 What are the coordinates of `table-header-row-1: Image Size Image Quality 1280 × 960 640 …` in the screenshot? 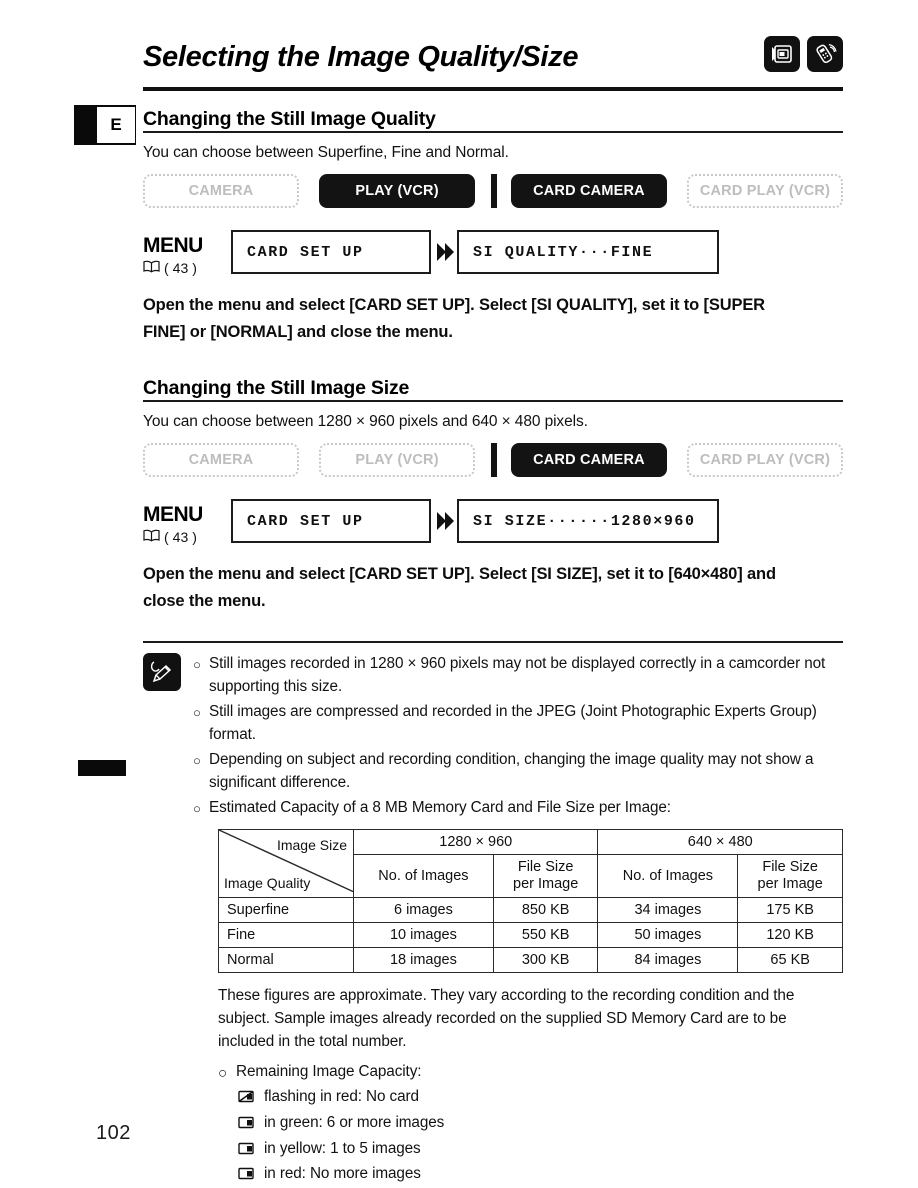 It's located at (530, 863).